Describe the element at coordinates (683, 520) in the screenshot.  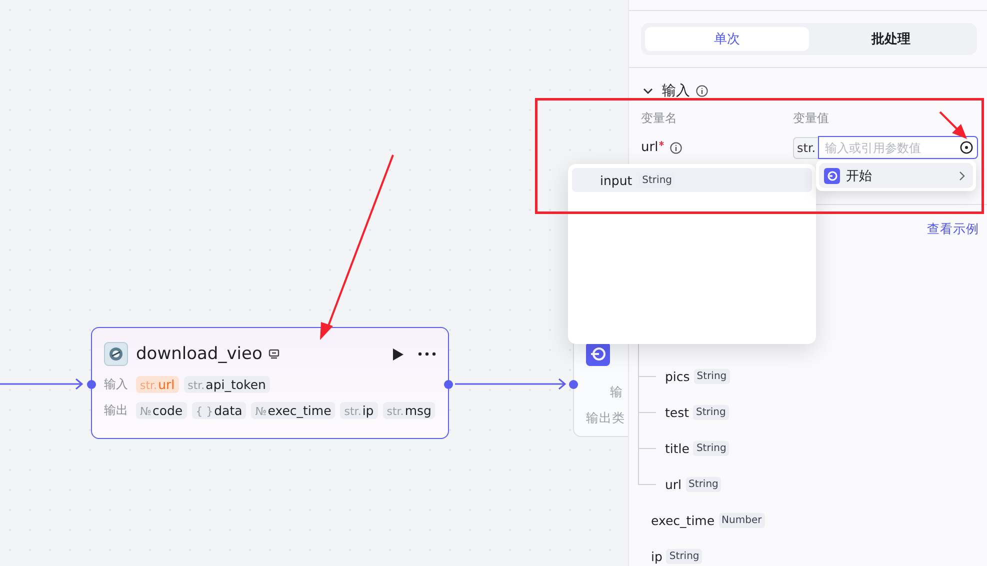
I see `field-name: exec_time` at that location.